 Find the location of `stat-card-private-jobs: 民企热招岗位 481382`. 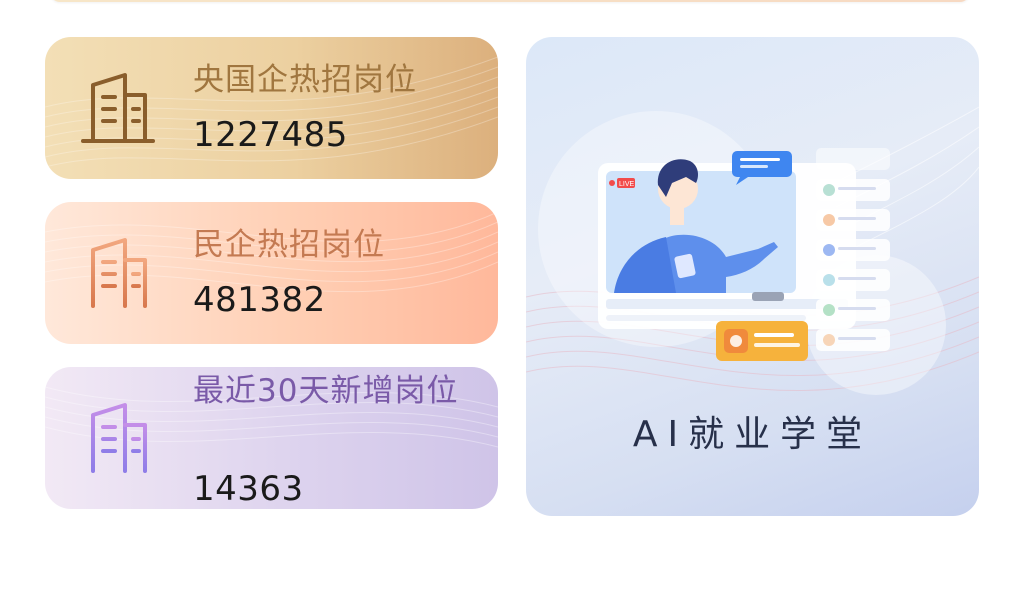

stat-card-private-jobs: 民企热招岗位 481382 is located at coordinates (271, 273).